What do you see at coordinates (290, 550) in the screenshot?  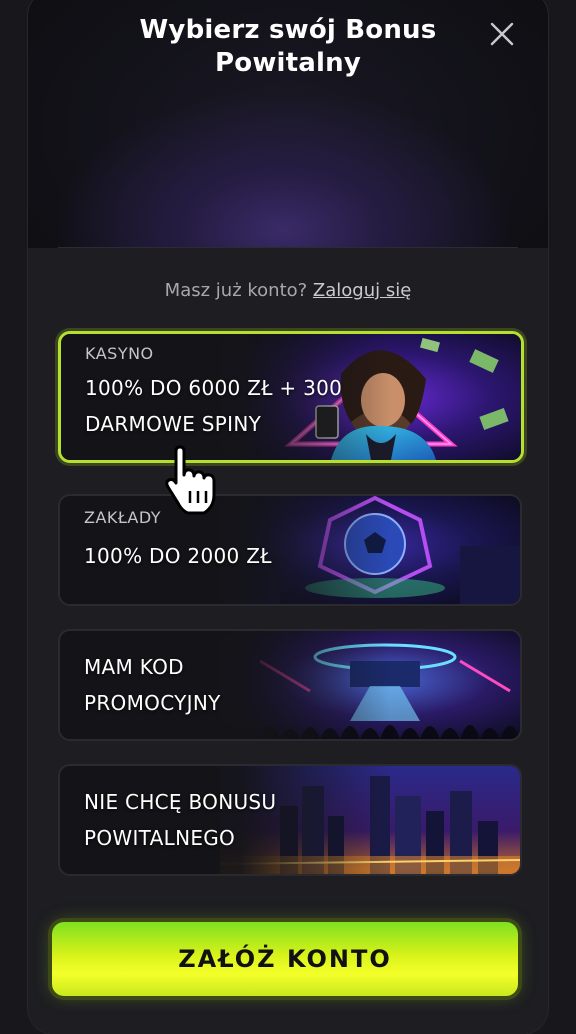 I see `option-card-sports: ZAKŁADY 100% DO 2000 ZŁ` at bounding box center [290, 550].